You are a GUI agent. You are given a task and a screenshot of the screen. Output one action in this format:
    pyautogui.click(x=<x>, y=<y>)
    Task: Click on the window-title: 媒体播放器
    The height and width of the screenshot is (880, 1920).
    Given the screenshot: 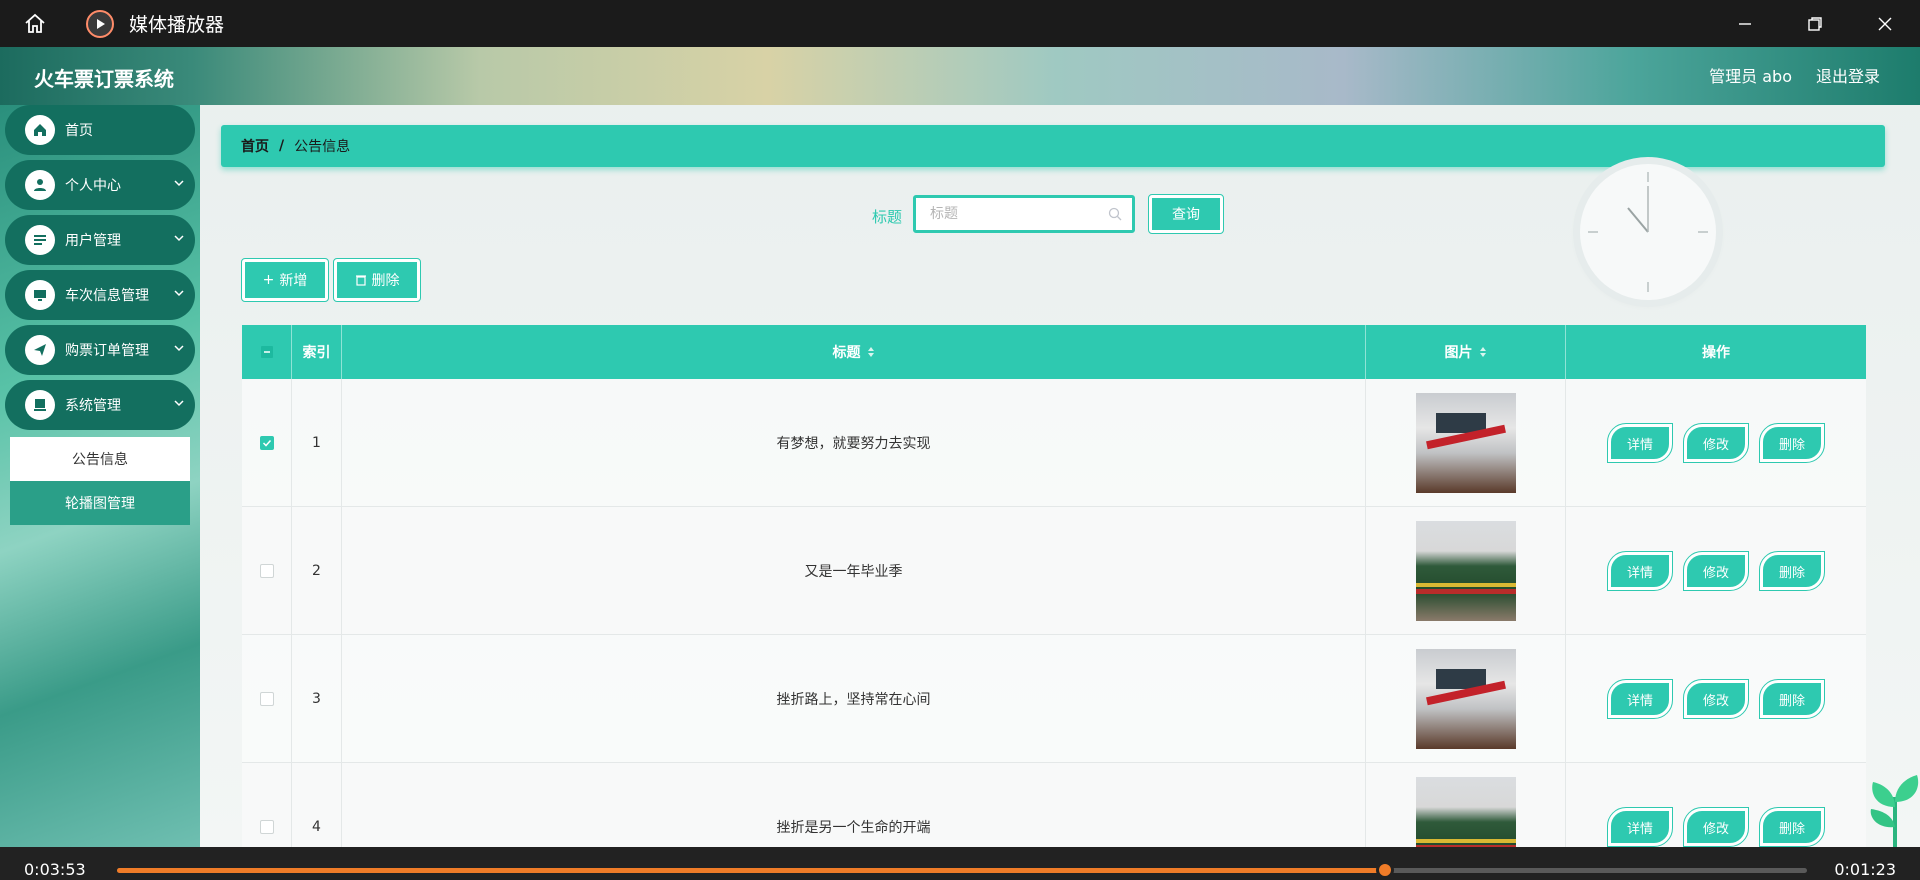 What is the action you would take?
    pyautogui.click(x=177, y=25)
    